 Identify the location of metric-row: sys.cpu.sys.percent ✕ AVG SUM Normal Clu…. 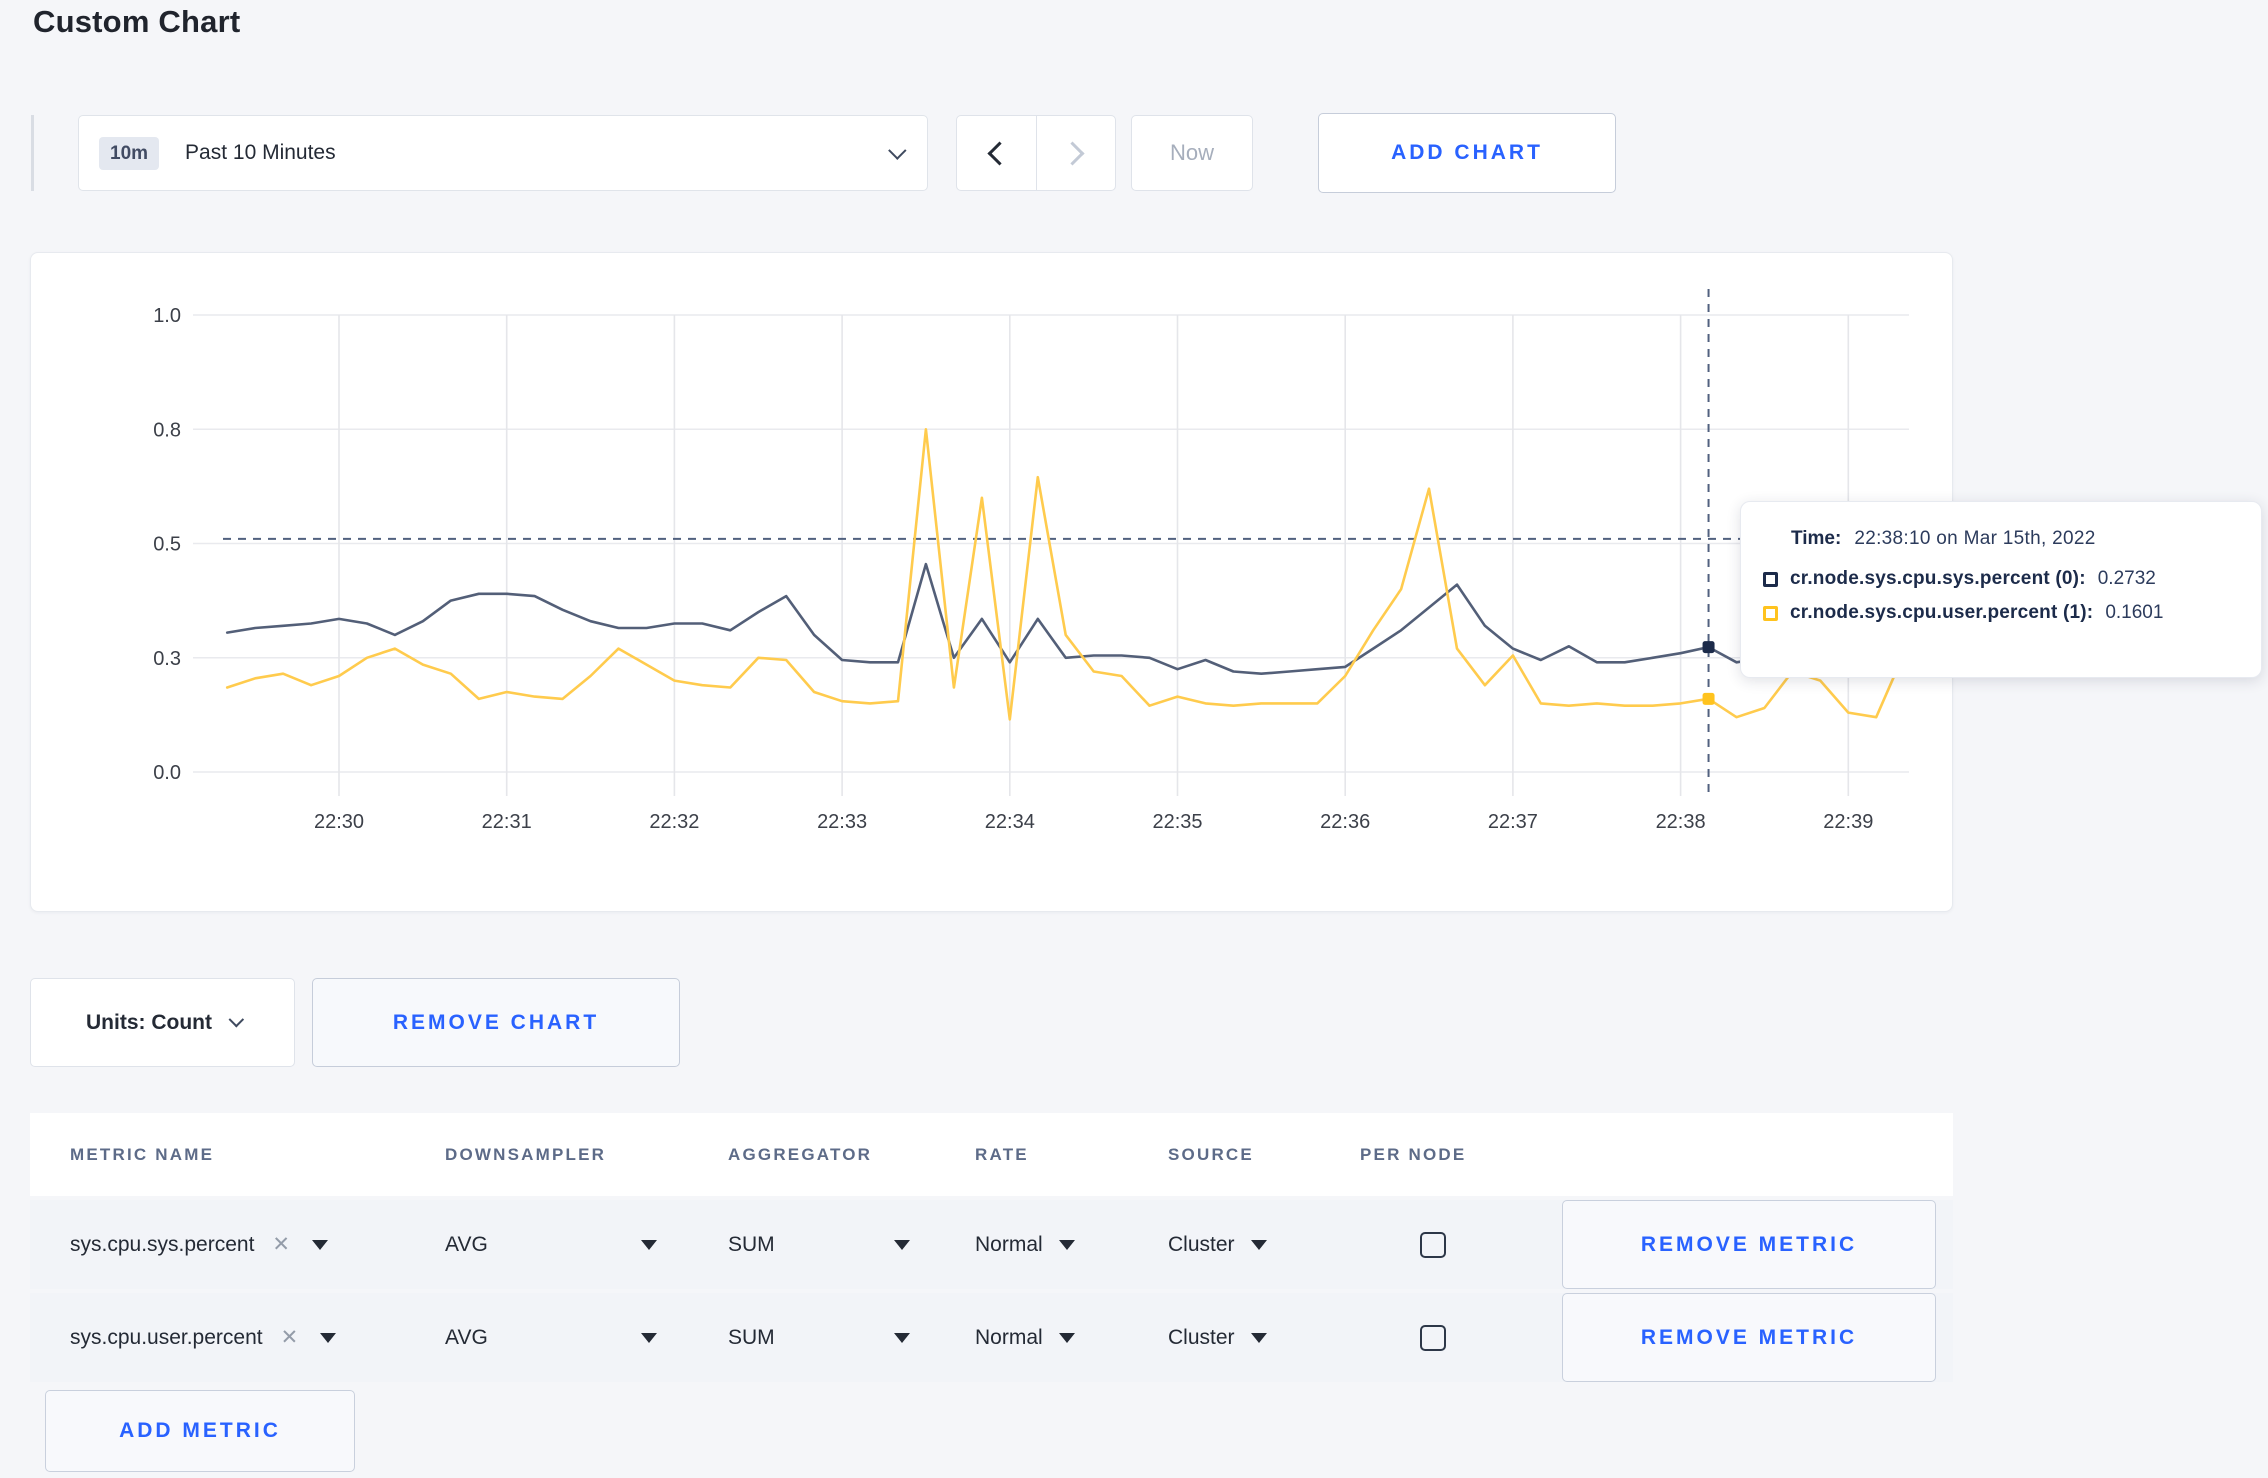
(991, 1244).